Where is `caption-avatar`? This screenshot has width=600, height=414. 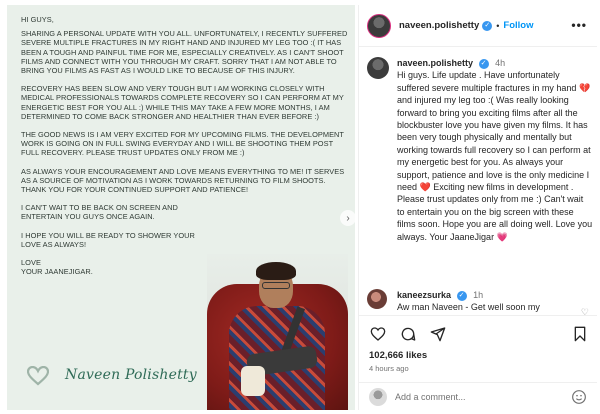 caption-avatar is located at coordinates (378, 68).